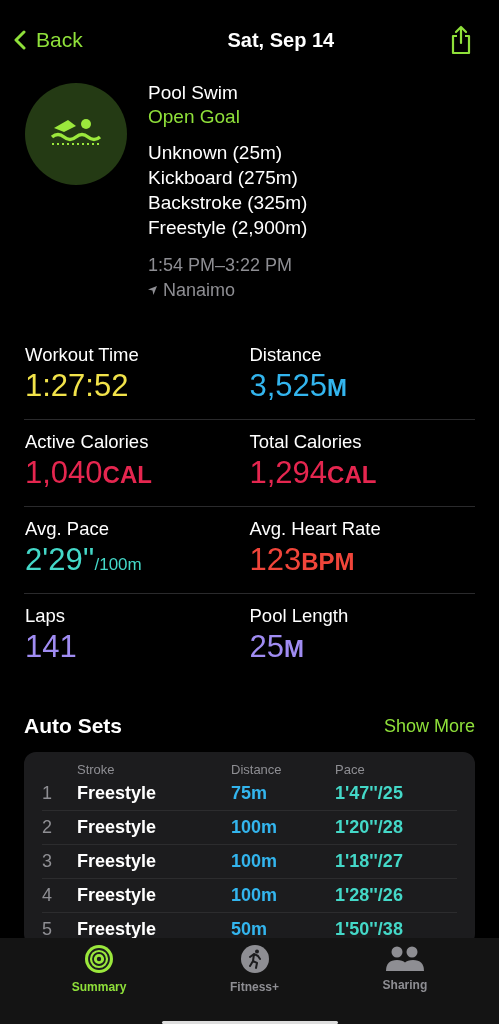 Image resolution: width=499 pixels, height=1024 pixels. I want to click on chevron-left-icon, so click(20, 40).